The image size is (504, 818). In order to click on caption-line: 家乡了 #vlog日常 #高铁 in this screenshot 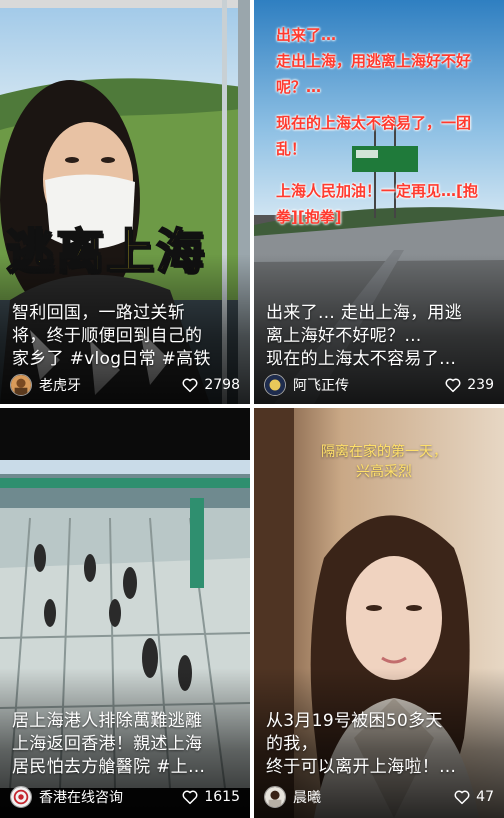, I will do `click(111, 359)`.